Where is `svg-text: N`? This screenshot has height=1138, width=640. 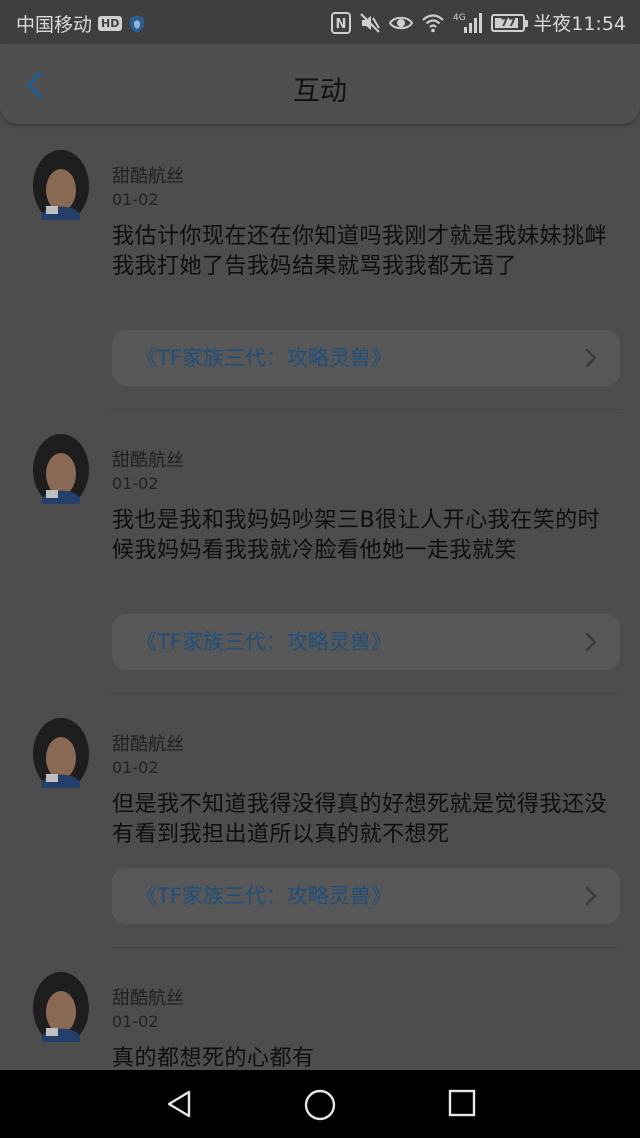
svg-text: N is located at coordinates (341, 24).